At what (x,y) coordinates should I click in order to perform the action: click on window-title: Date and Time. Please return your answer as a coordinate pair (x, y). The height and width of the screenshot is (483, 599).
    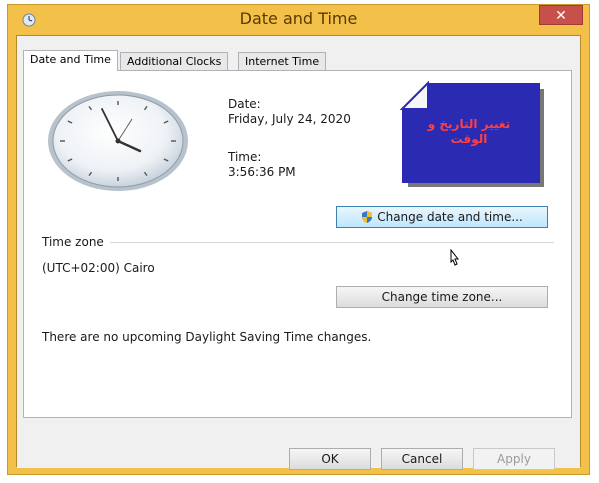
    Looking at the image, I should click on (298, 18).